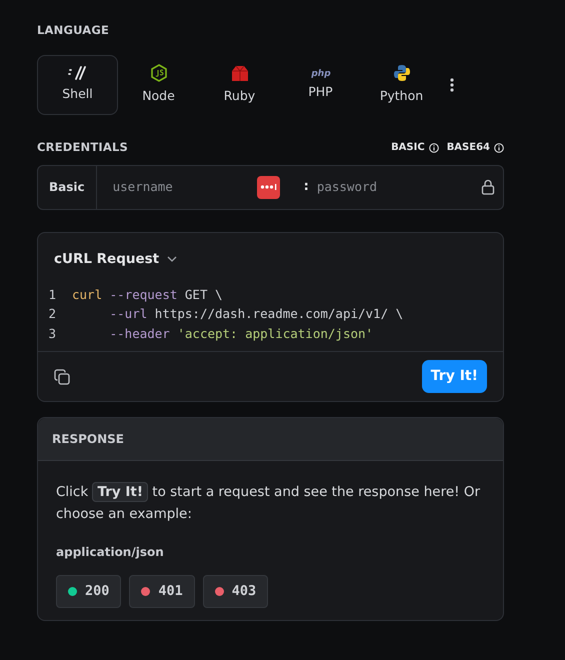  What do you see at coordinates (172, 187) in the screenshot?
I see `username-field: username` at bounding box center [172, 187].